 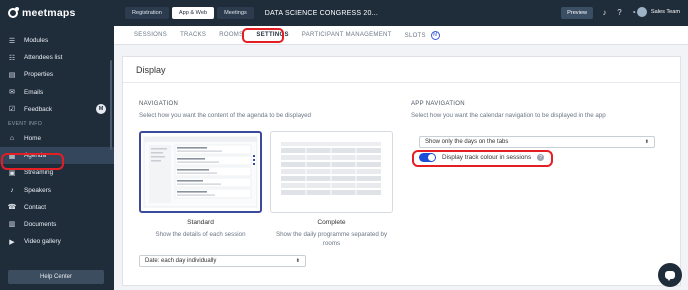 I want to click on standard-preview-image, so click(x=200, y=172).